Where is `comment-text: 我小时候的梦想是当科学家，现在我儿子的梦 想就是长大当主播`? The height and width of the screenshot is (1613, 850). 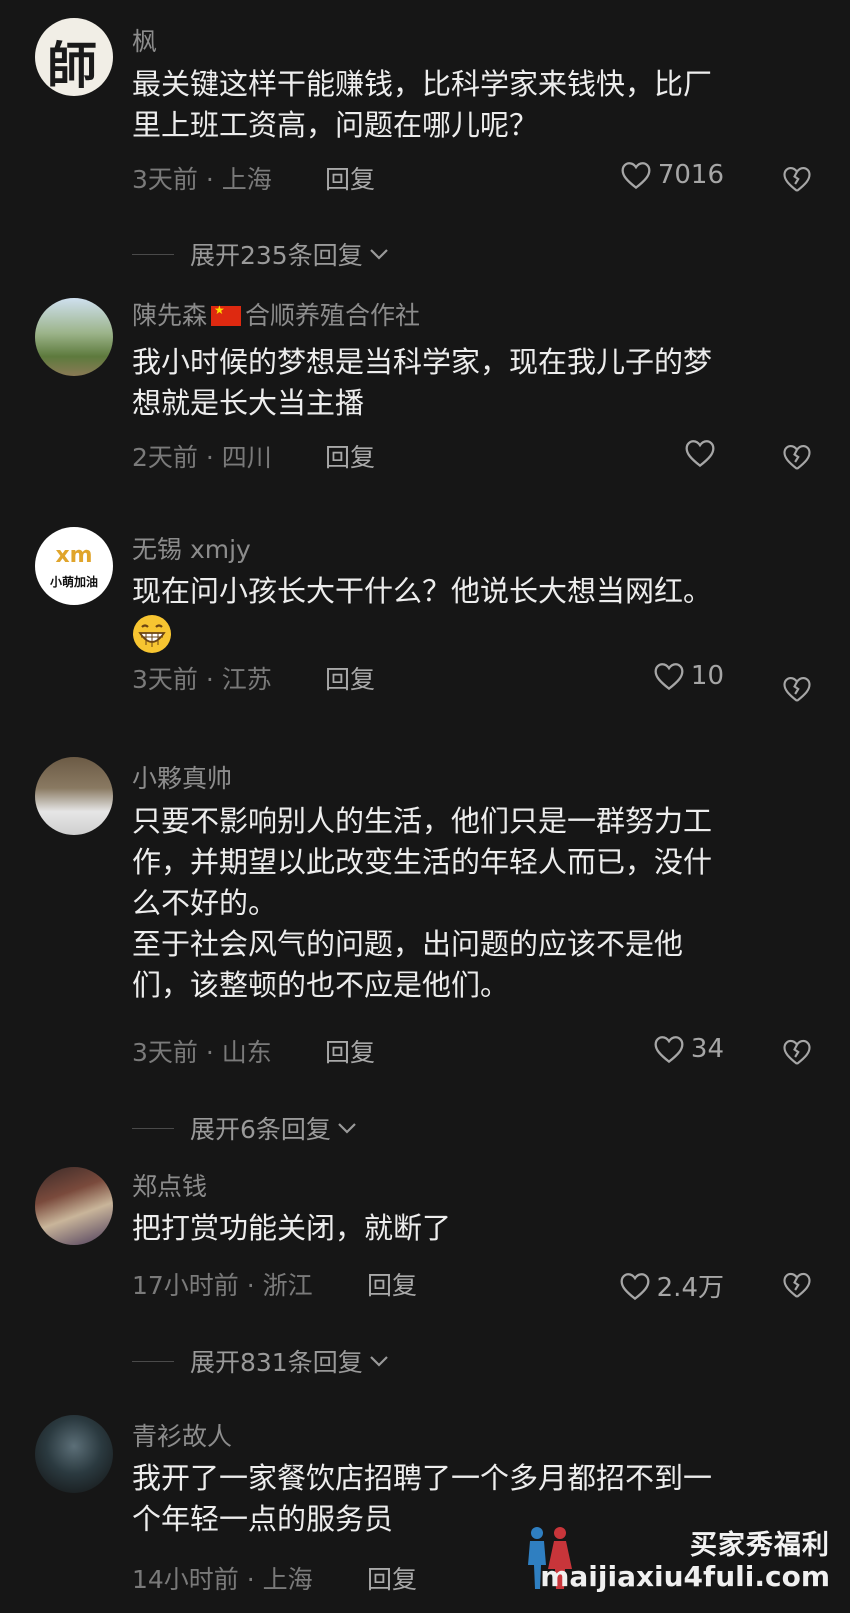
comment-text: 我小时候的梦想是当科学家，现在我儿子的梦 想就是长大当主播 is located at coordinates (467, 383).